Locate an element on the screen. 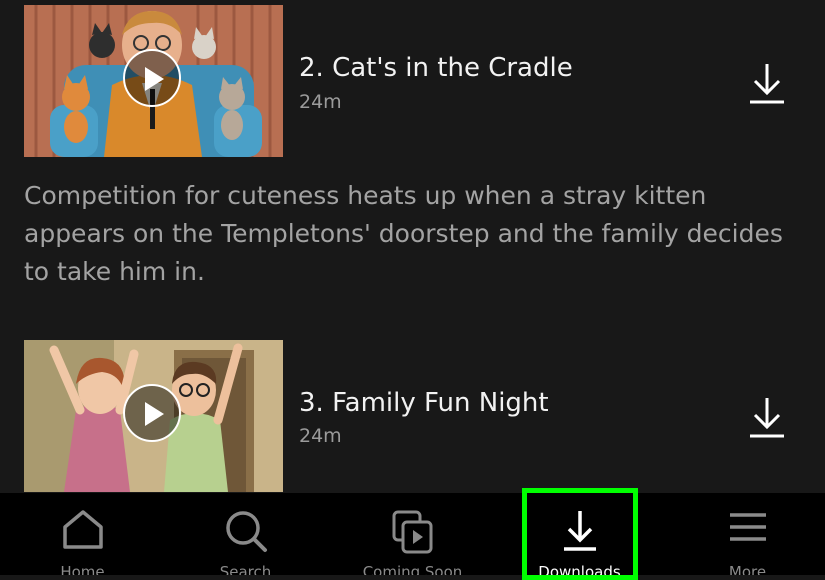 This screenshot has width=825, height=580. tab-downloads: Downloads is located at coordinates (579, 534).